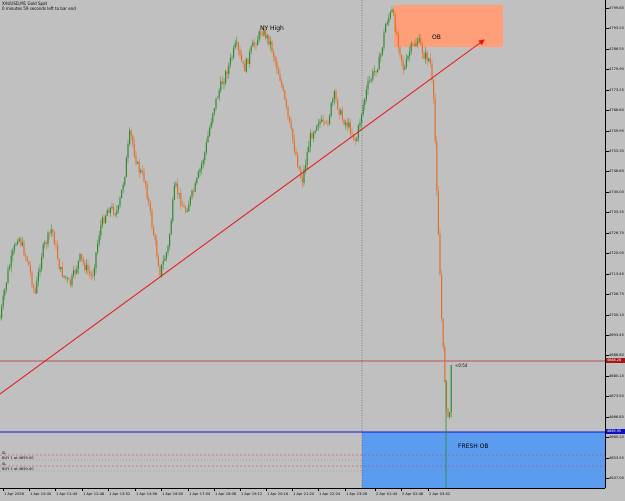 This screenshot has height=501, width=625. What do you see at coordinates (448, 26) in the screenshot?
I see `ob-zone` at bounding box center [448, 26].